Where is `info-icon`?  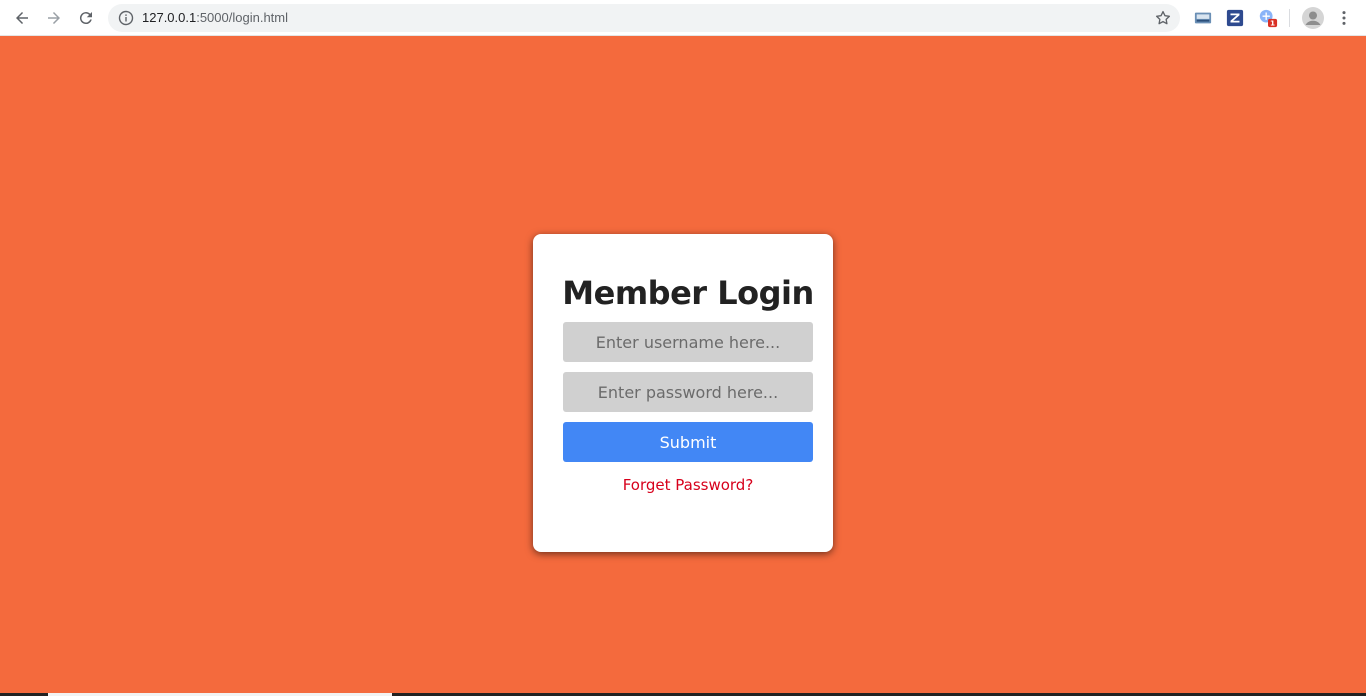
info-icon is located at coordinates (126, 18).